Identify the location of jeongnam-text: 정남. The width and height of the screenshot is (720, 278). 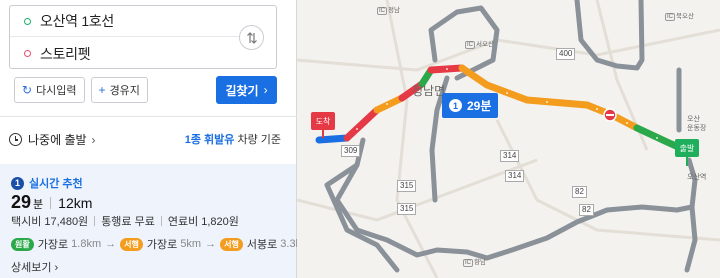
(394, 10).